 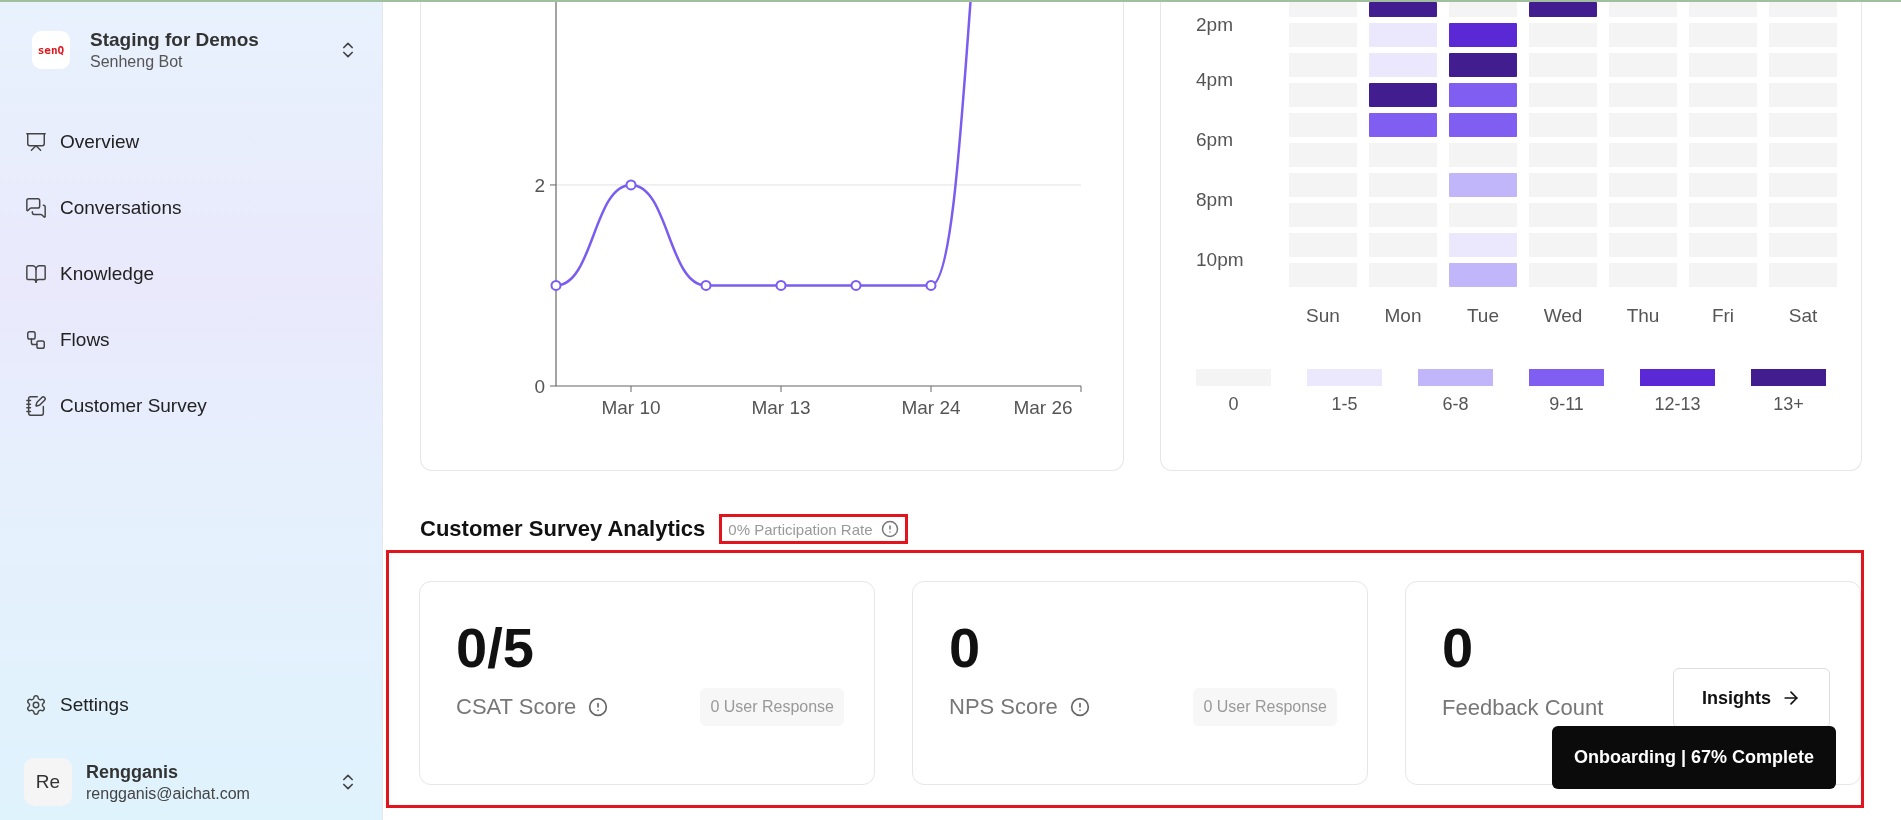 I want to click on stat-label: Feedback Count, so click(x=1523, y=708).